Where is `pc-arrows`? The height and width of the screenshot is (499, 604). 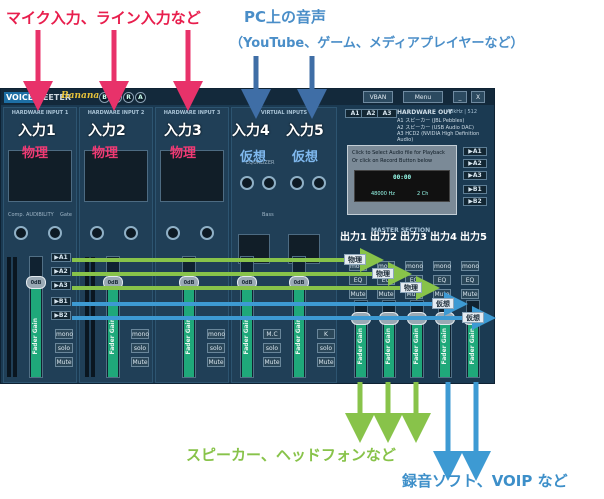 pc-arrows is located at coordinates (284, 87).